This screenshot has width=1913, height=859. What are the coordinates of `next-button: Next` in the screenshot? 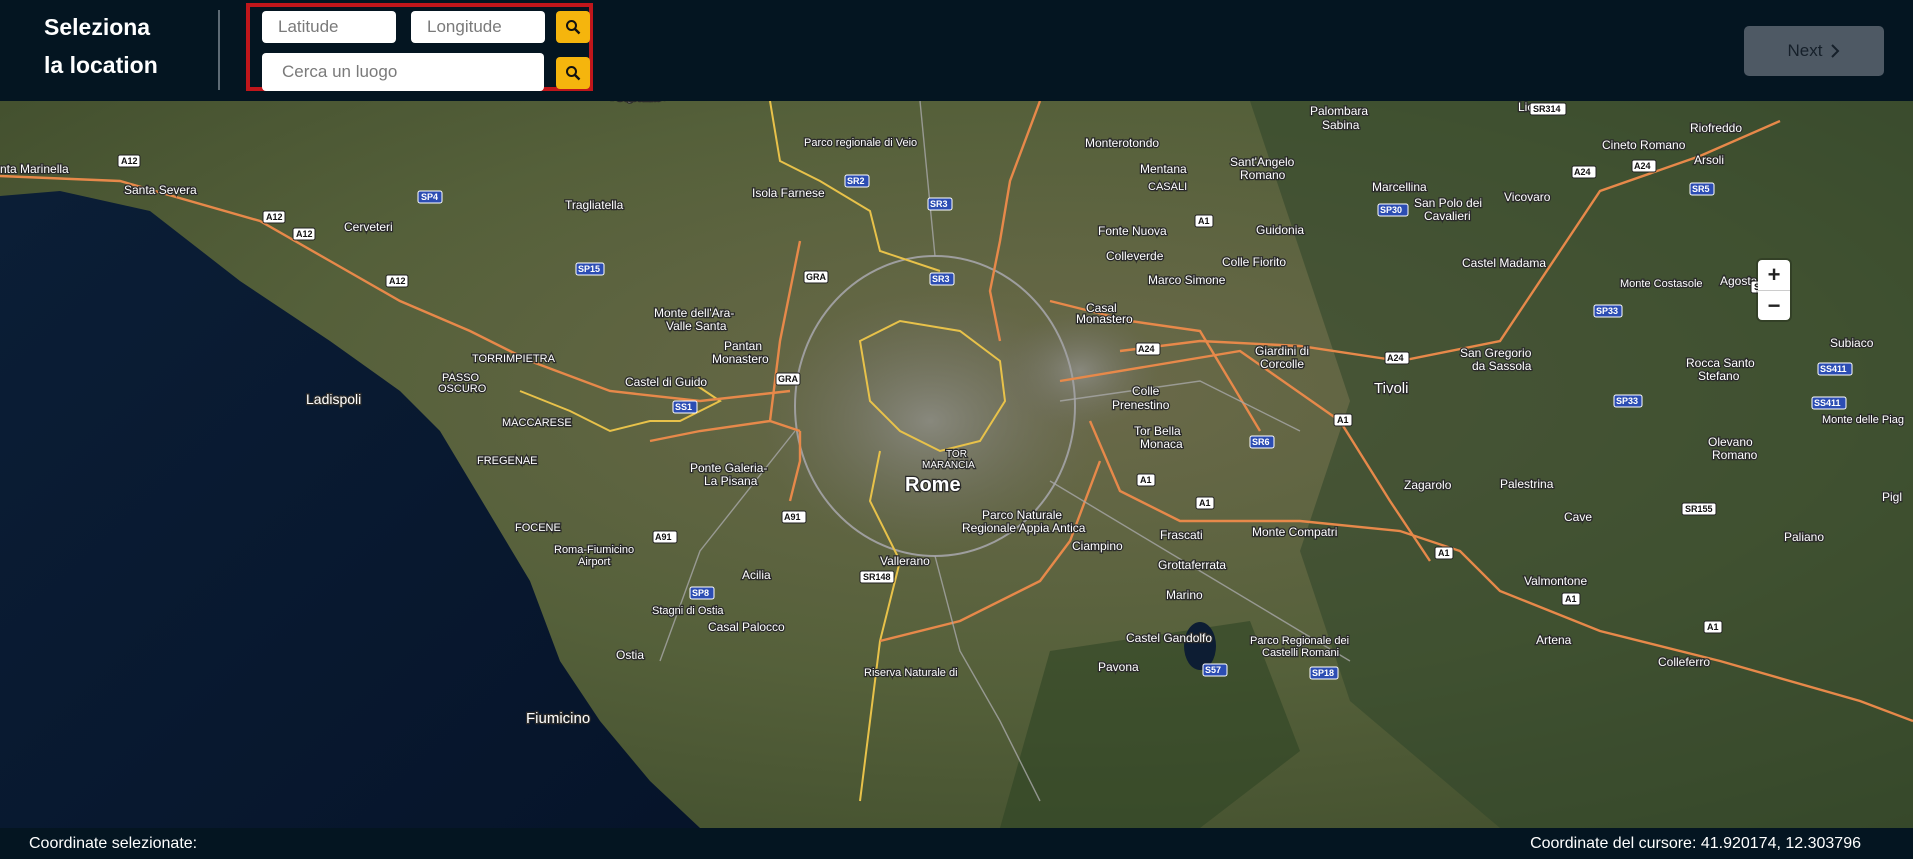 It's located at (1814, 51).